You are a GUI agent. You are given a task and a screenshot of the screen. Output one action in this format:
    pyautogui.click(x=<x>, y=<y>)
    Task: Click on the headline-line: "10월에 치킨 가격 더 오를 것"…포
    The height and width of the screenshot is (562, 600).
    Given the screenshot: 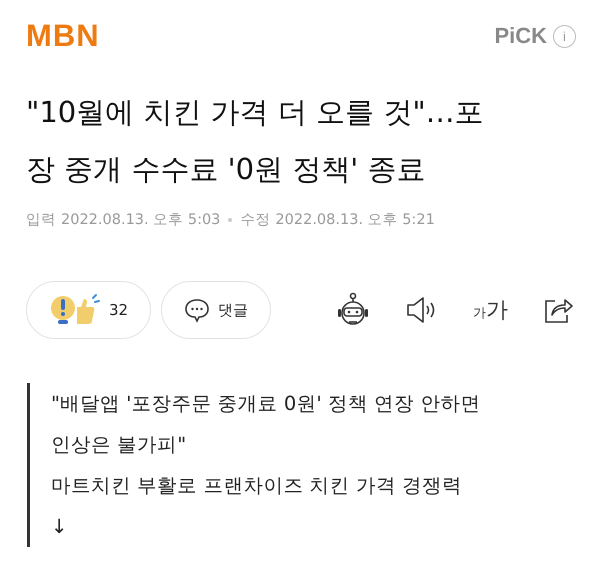 What is the action you would take?
    pyautogui.click(x=255, y=112)
    